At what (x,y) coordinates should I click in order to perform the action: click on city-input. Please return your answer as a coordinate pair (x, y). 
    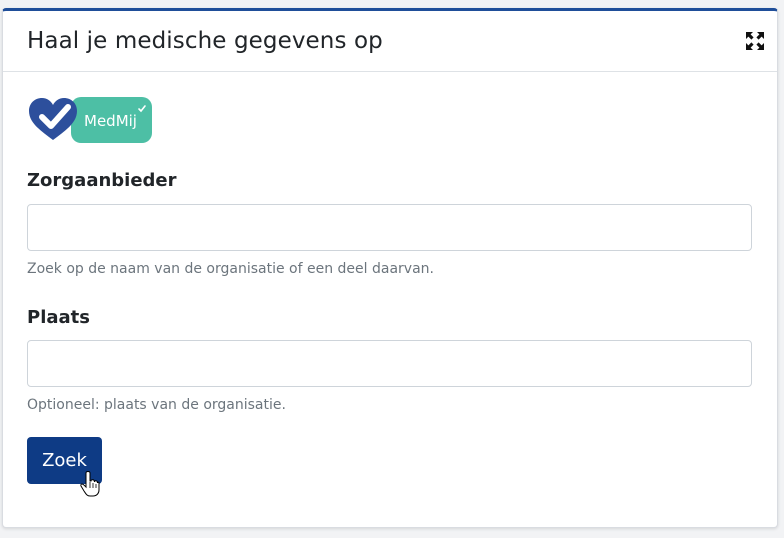
    Looking at the image, I should click on (389, 363).